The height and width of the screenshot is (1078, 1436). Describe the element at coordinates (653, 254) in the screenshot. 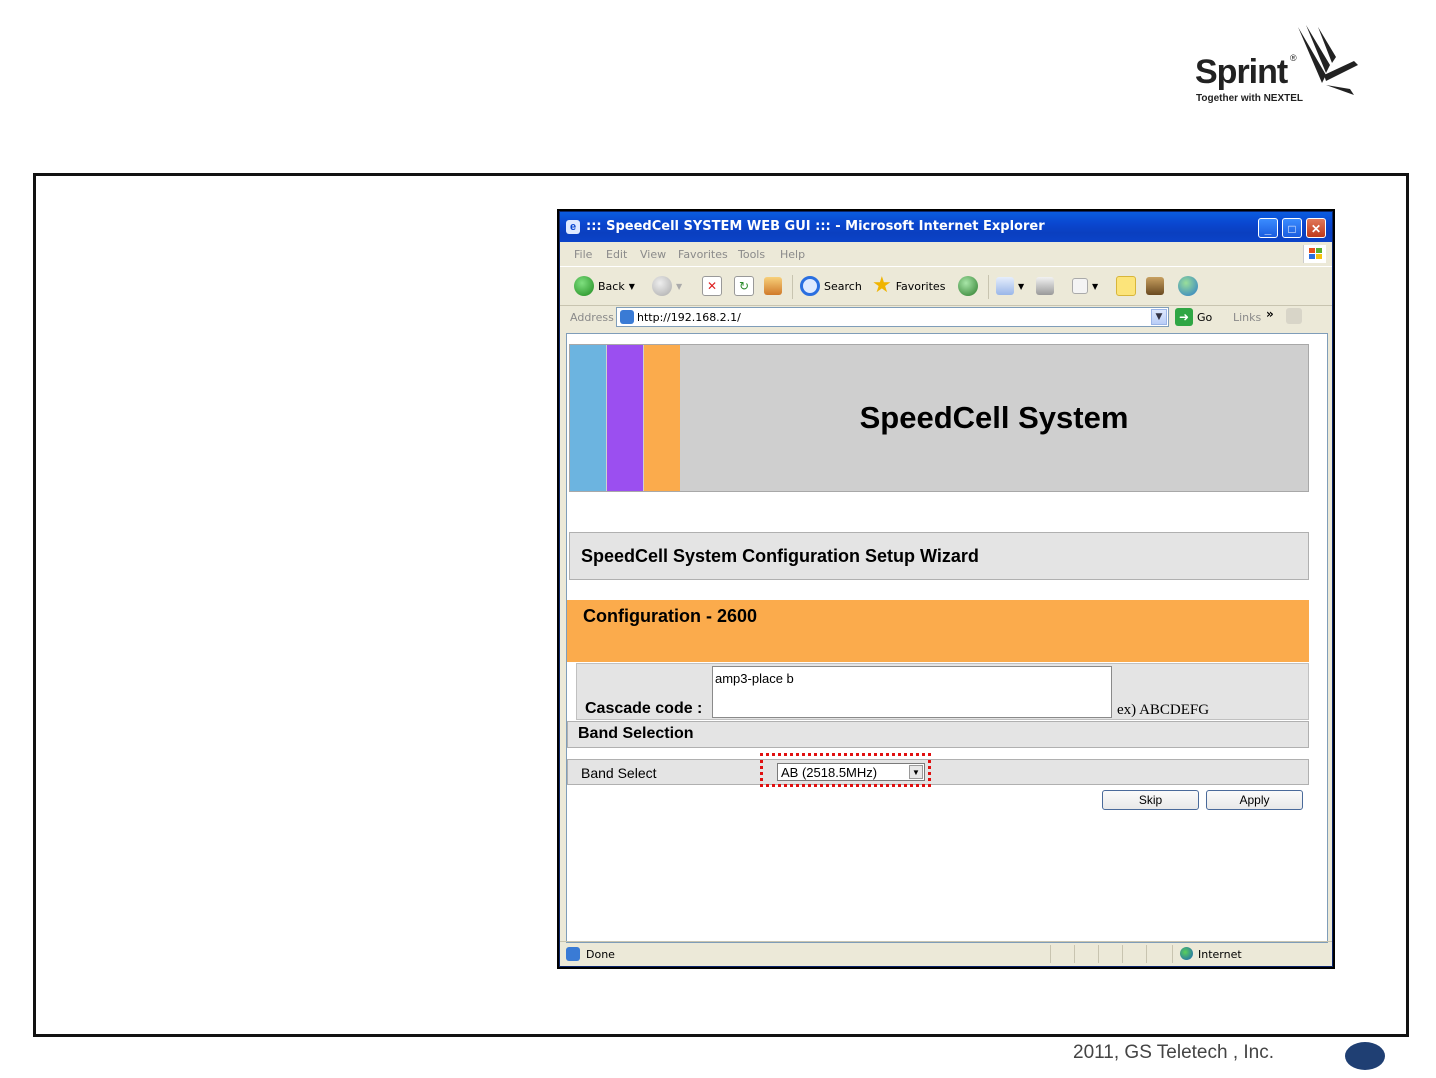

I see `menu-view: View` at that location.